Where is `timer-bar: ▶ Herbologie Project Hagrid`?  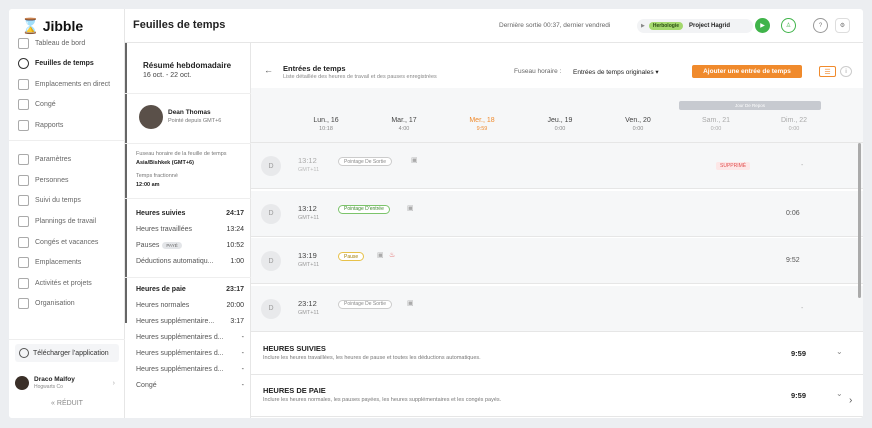
timer-bar: ▶ Herbologie Project Hagrid is located at coordinates (695, 26).